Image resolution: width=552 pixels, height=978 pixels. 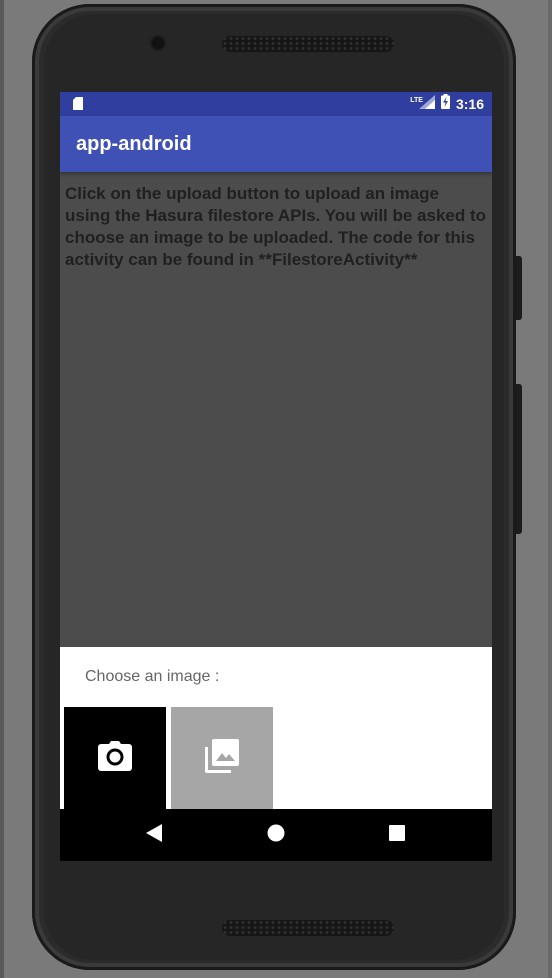 I want to click on home-button, so click(x=276, y=835).